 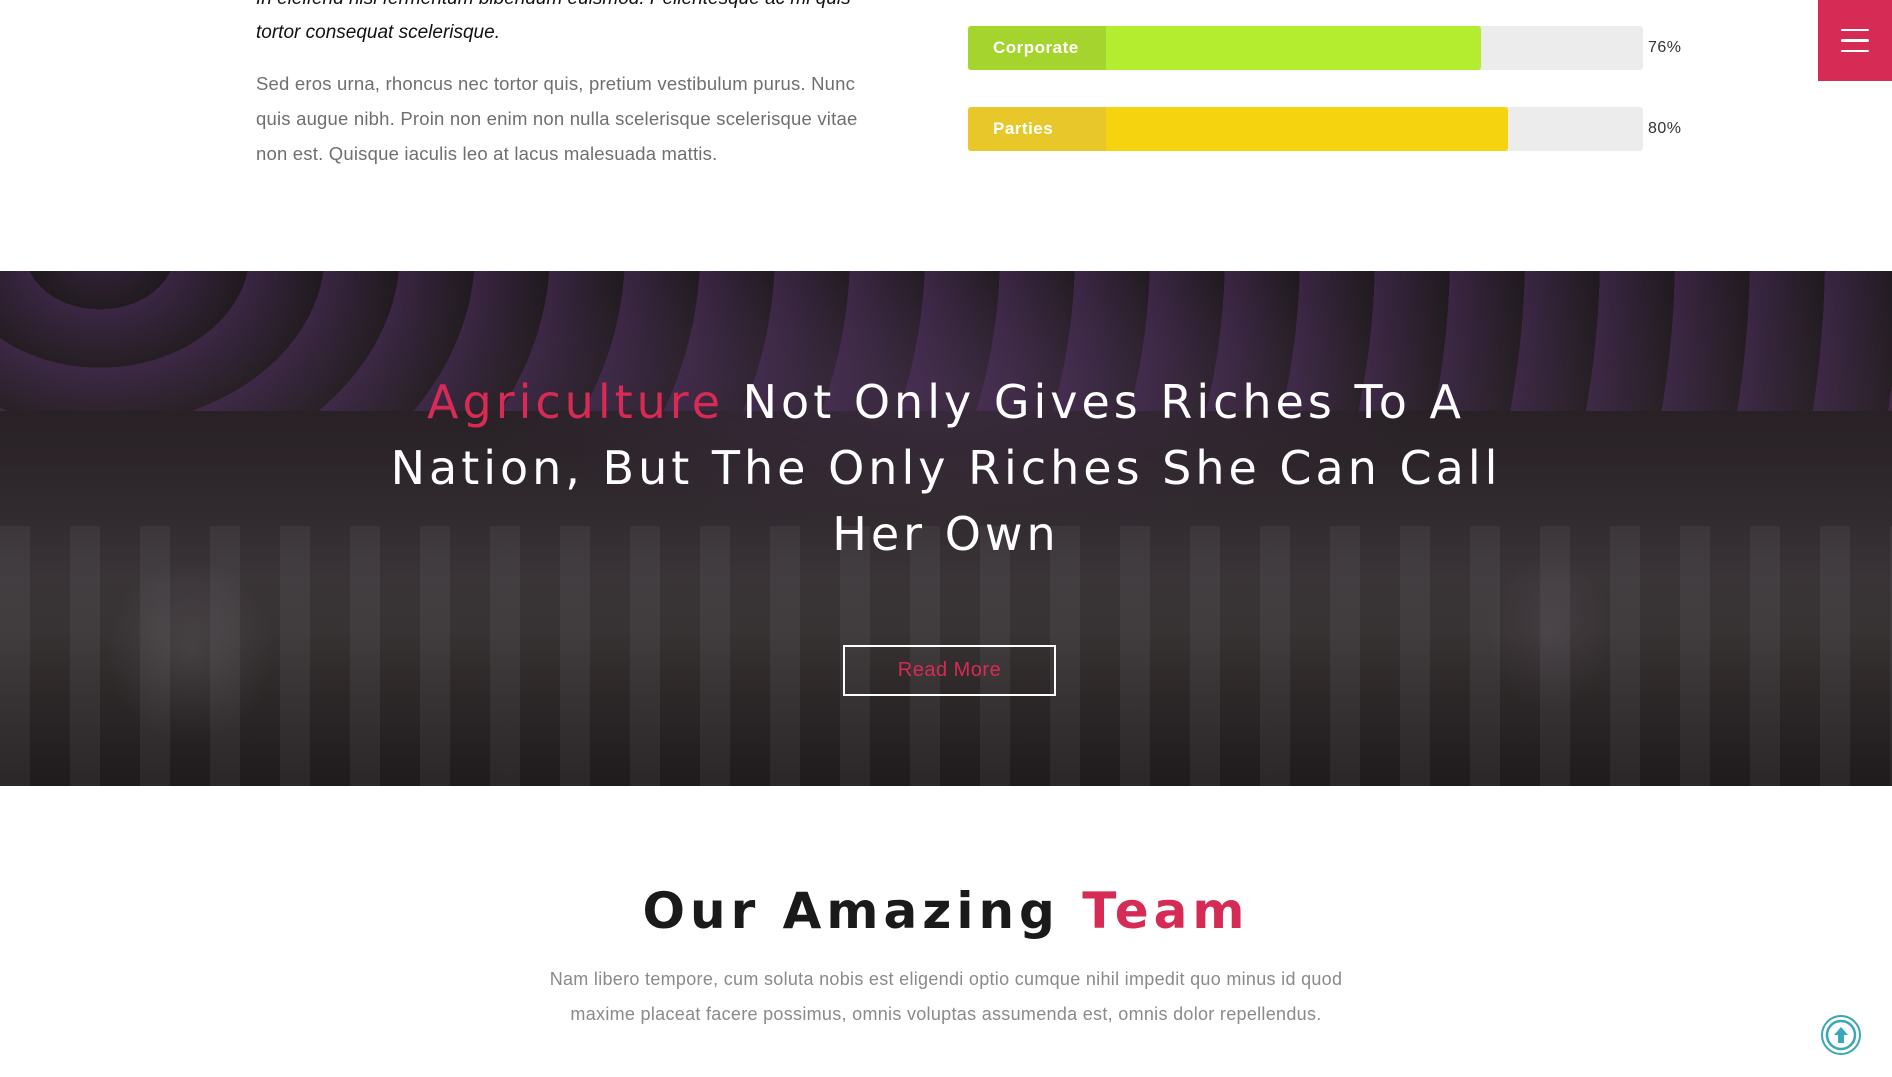 I want to click on quote-line-3: Her Own, so click(x=946, y=534).